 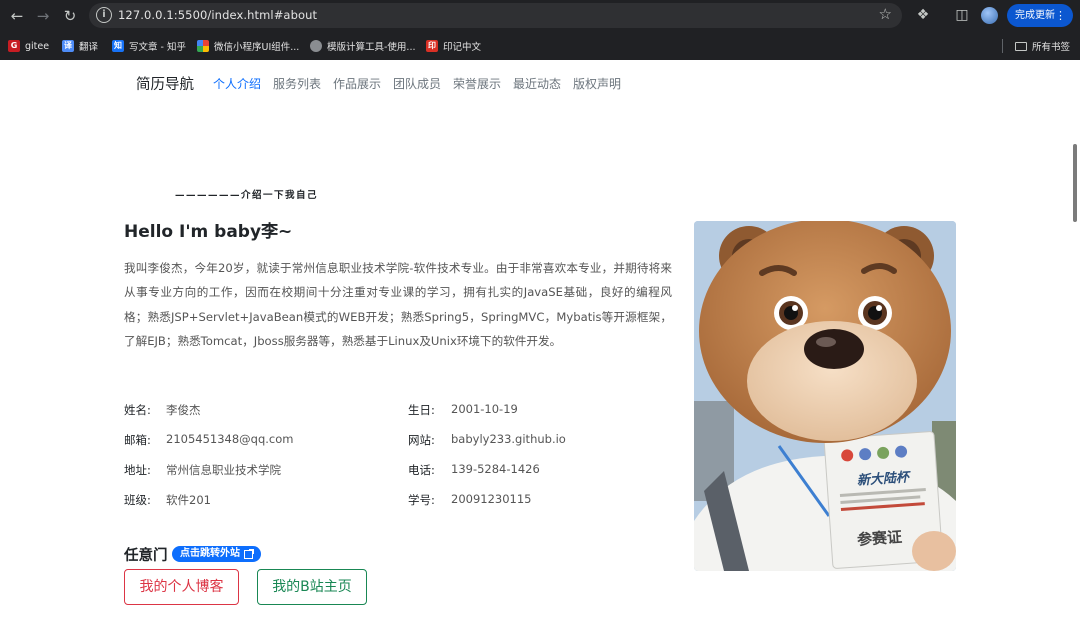 What do you see at coordinates (421, 410) in the screenshot?
I see `info-label-birthday: 生日:` at bounding box center [421, 410].